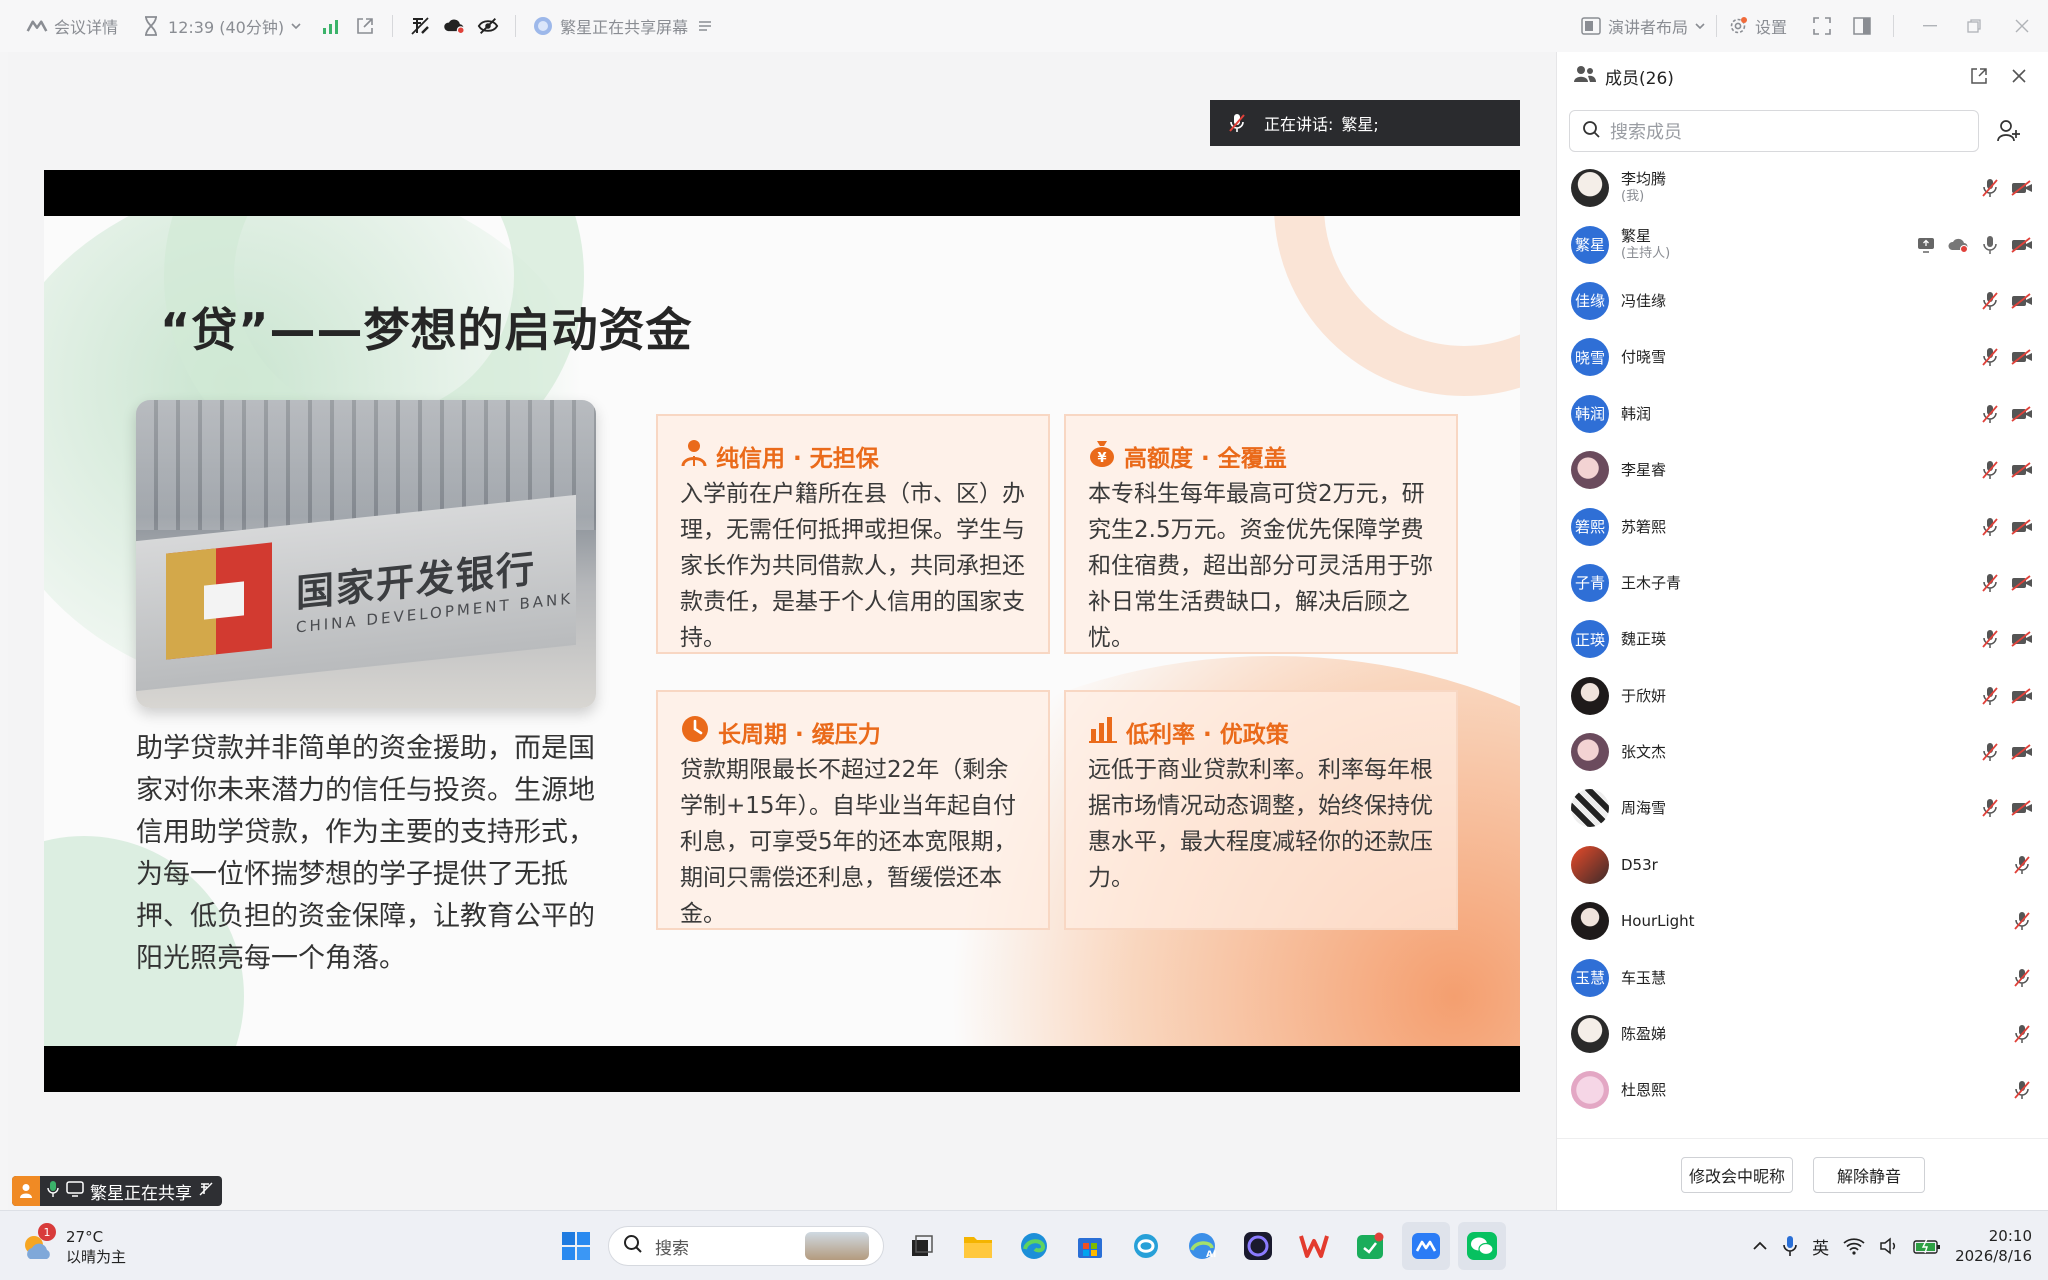 The height and width of the screenshot is (1280, 2048). Describe the element at coordinates (1869, 1174) in the screenshot. I see `unmute-all-button: 解除静音` at that location.